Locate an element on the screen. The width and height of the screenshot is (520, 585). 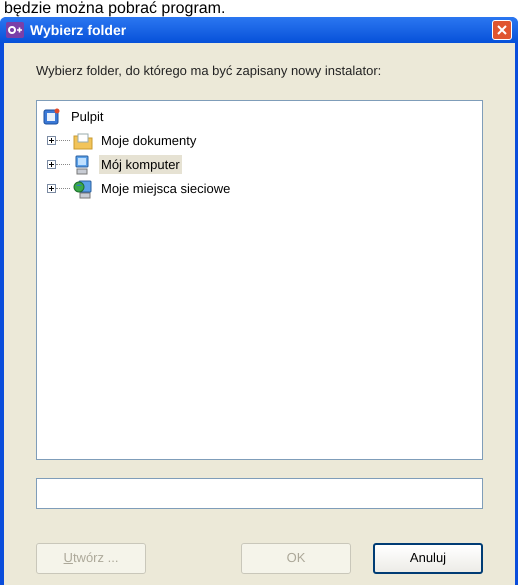
app-icon is located at coordinates (15, 30).